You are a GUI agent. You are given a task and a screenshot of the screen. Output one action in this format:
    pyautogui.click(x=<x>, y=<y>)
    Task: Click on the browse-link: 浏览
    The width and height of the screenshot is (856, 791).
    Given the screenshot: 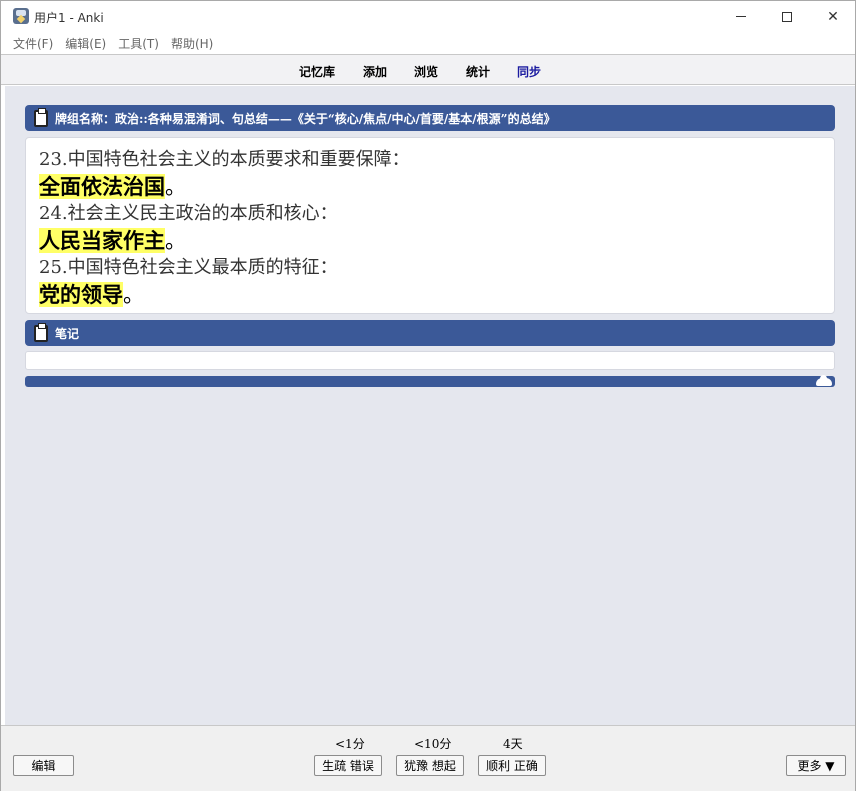 What is the action you would take?
    pyautogui.click(x=426, y=71)
    